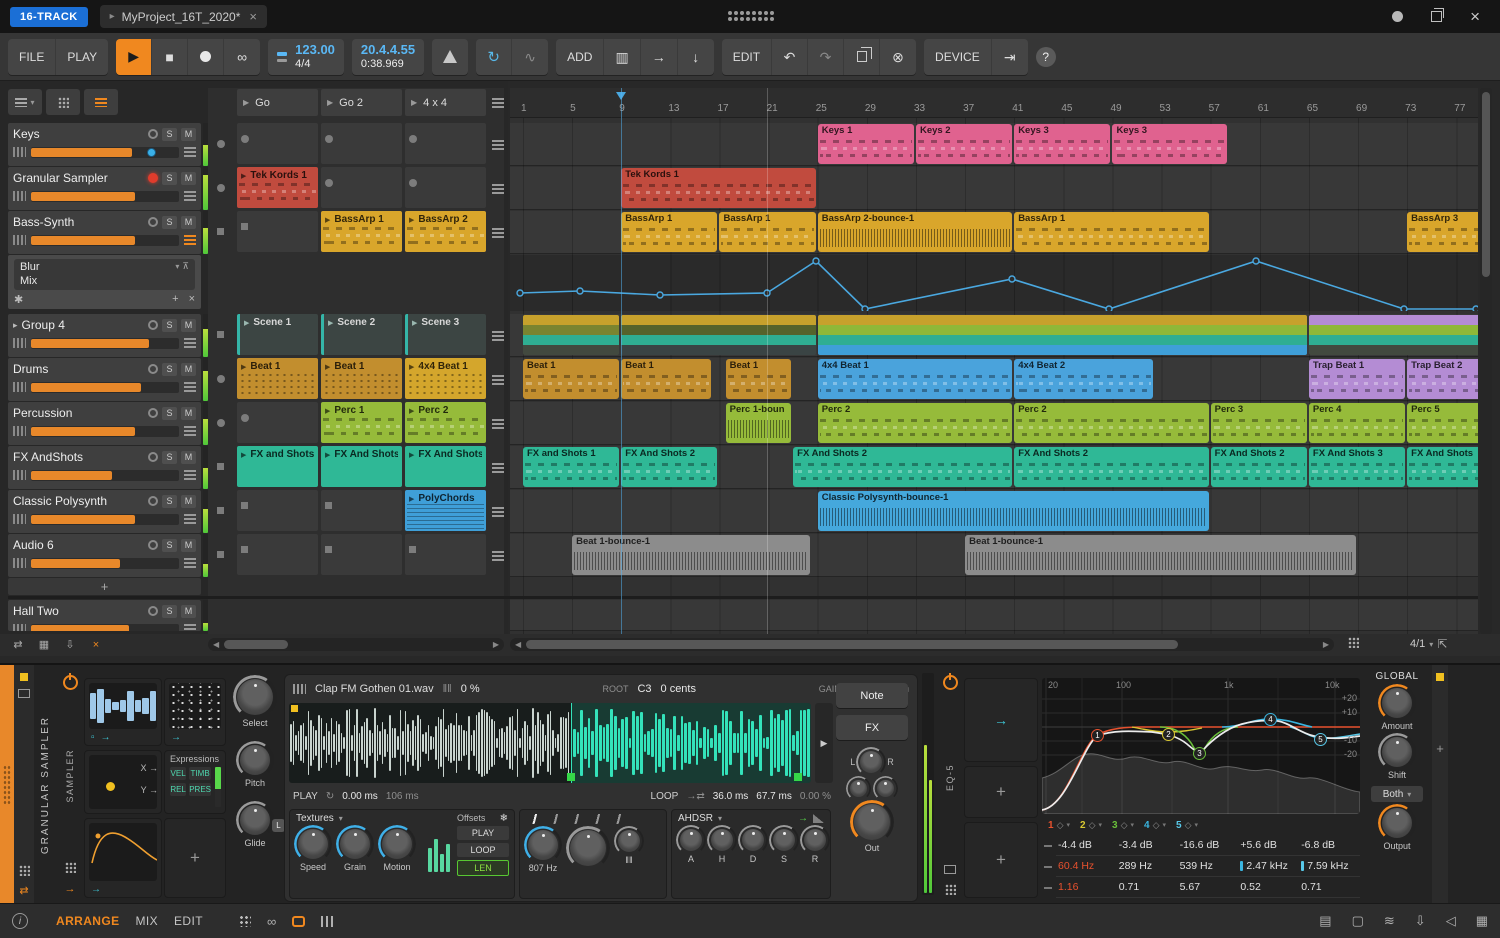 Image resolution: width=1500 pixels, height=938 pixels. I want to click on knob-env-s, so click(784, 840).